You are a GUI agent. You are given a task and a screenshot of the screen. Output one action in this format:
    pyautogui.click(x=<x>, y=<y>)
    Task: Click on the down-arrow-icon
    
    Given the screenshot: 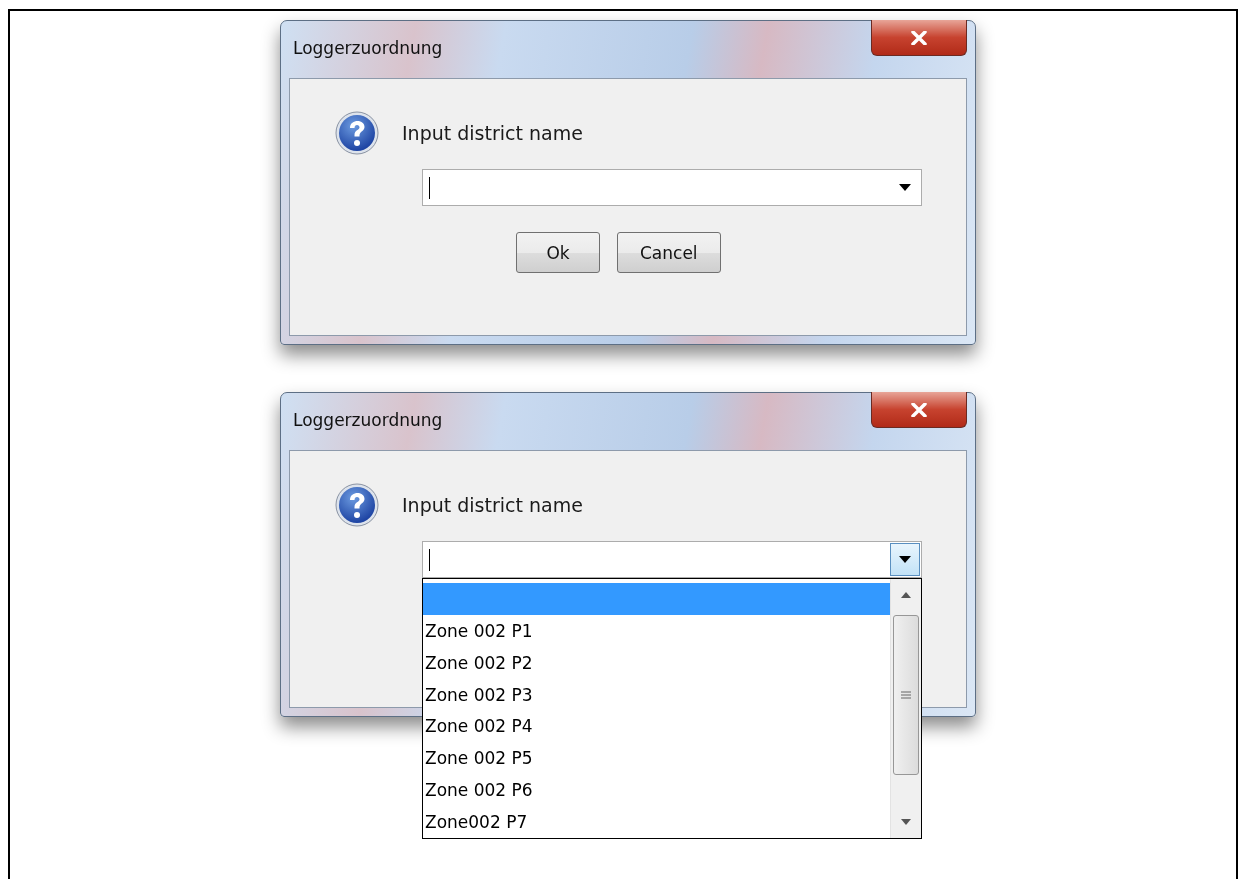 What is the action you would take?
    pyautogui.click(x=906, y=822)
    